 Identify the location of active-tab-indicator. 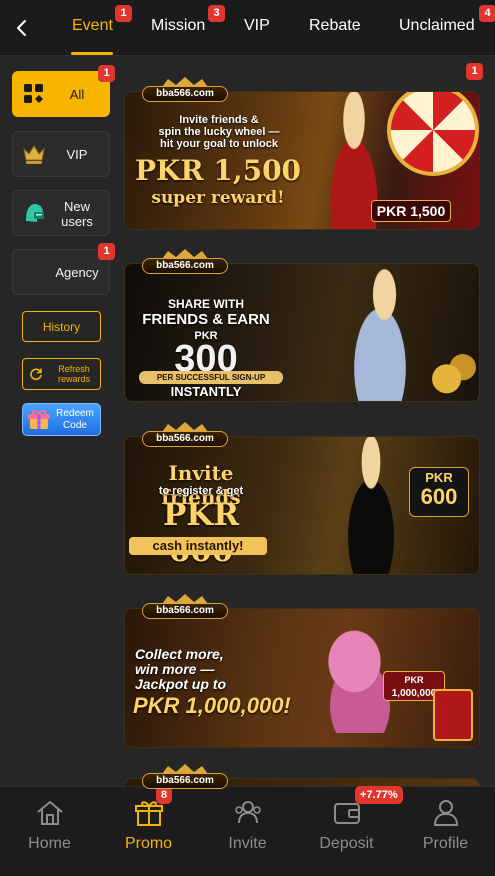
(92, 53).